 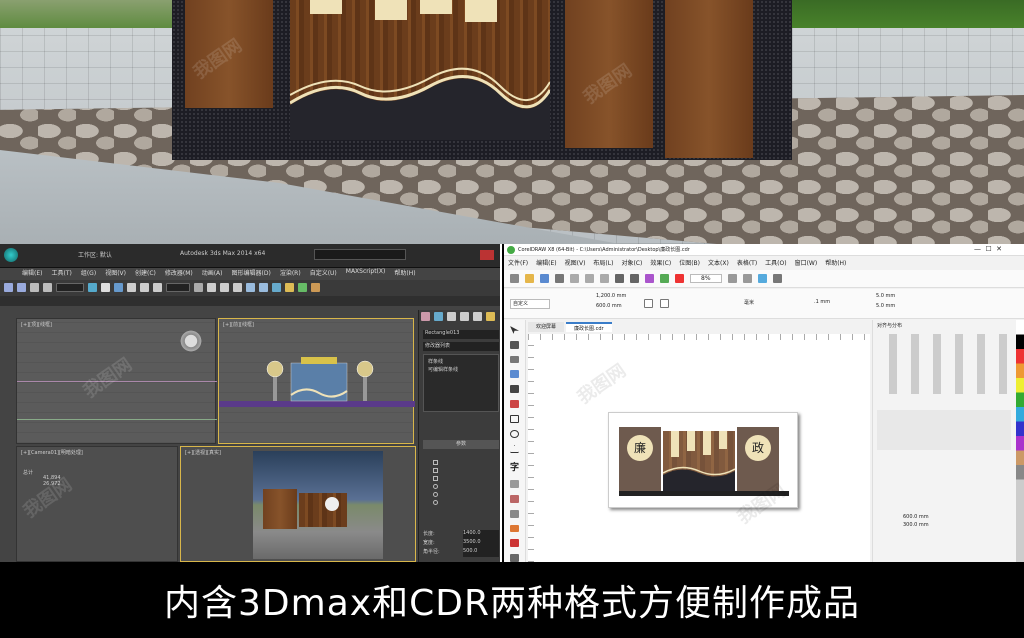 I want to click on menu-item: 窗口(W), so click(x=806, y=263).